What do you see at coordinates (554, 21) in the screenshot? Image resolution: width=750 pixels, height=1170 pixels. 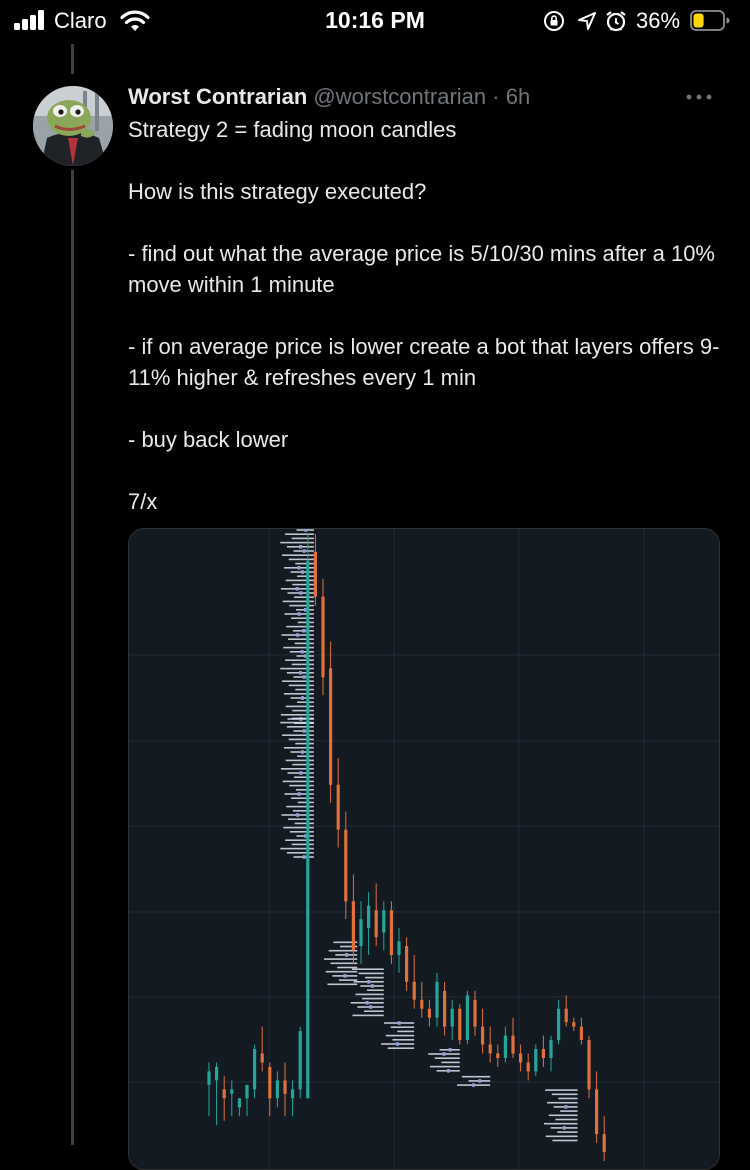 I see `orientation-lock-icon` at bounding box center [554, 21].